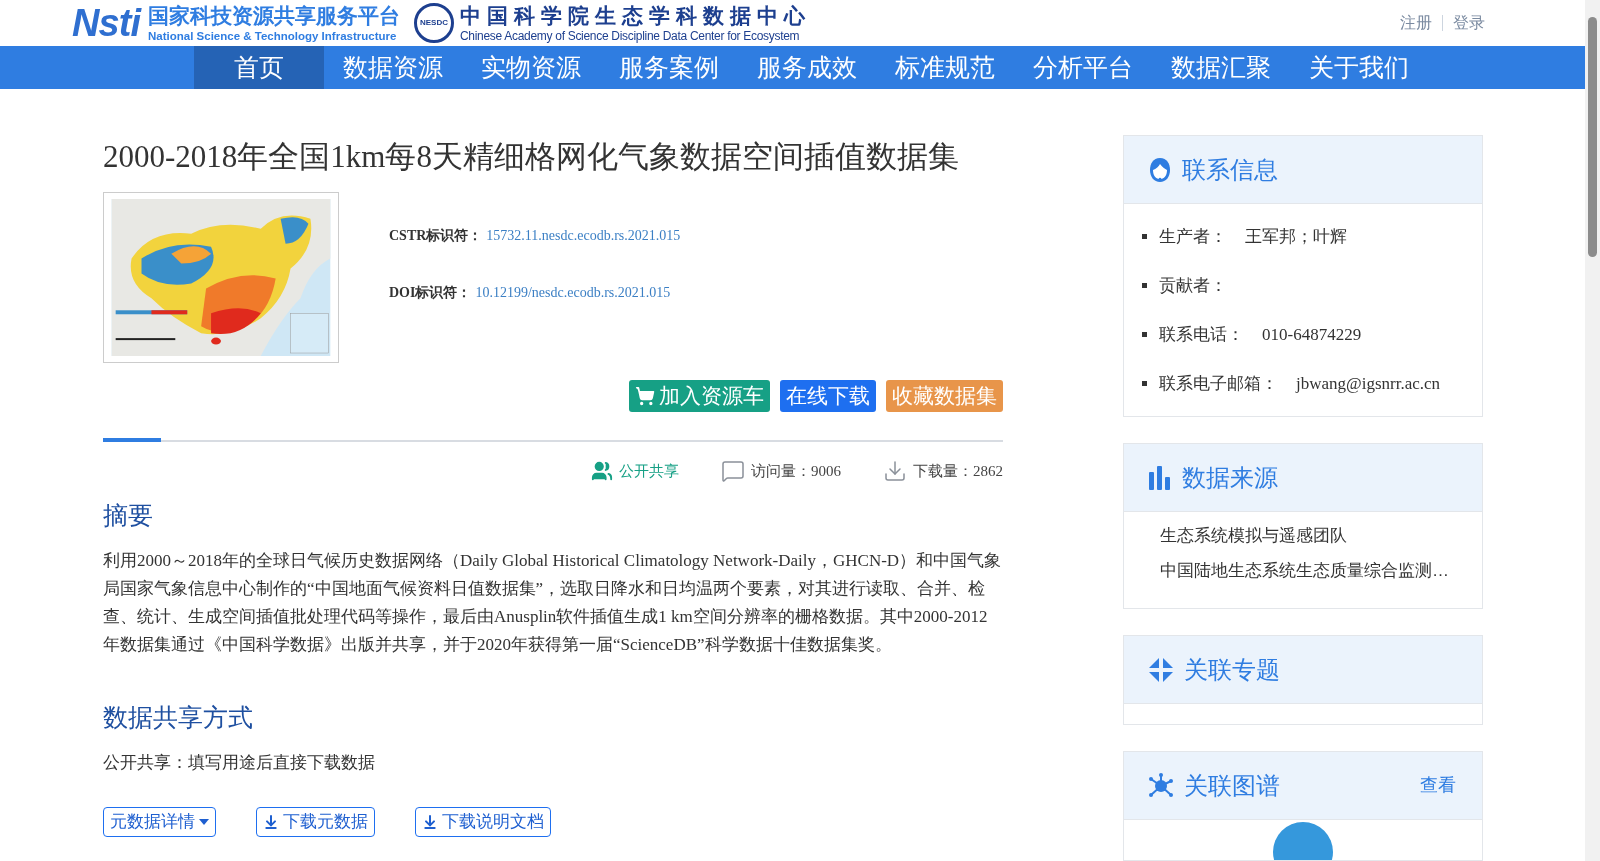 This screenshot has height=861, width=1600. What do you see at coordinates (483, 822) in the screenshot?
I see `outline-button: 下载说明文档` at bounding box center [483, 822].